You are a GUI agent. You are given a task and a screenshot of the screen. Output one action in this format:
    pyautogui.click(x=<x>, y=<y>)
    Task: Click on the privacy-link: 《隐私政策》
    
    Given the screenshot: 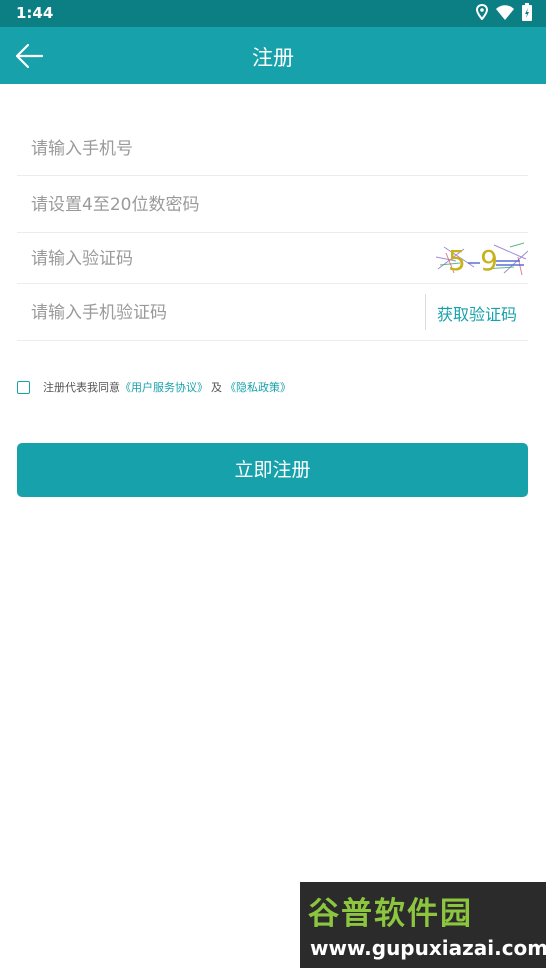 What is the action you would take?
    pyautogui.click(x=258, y=387)
    